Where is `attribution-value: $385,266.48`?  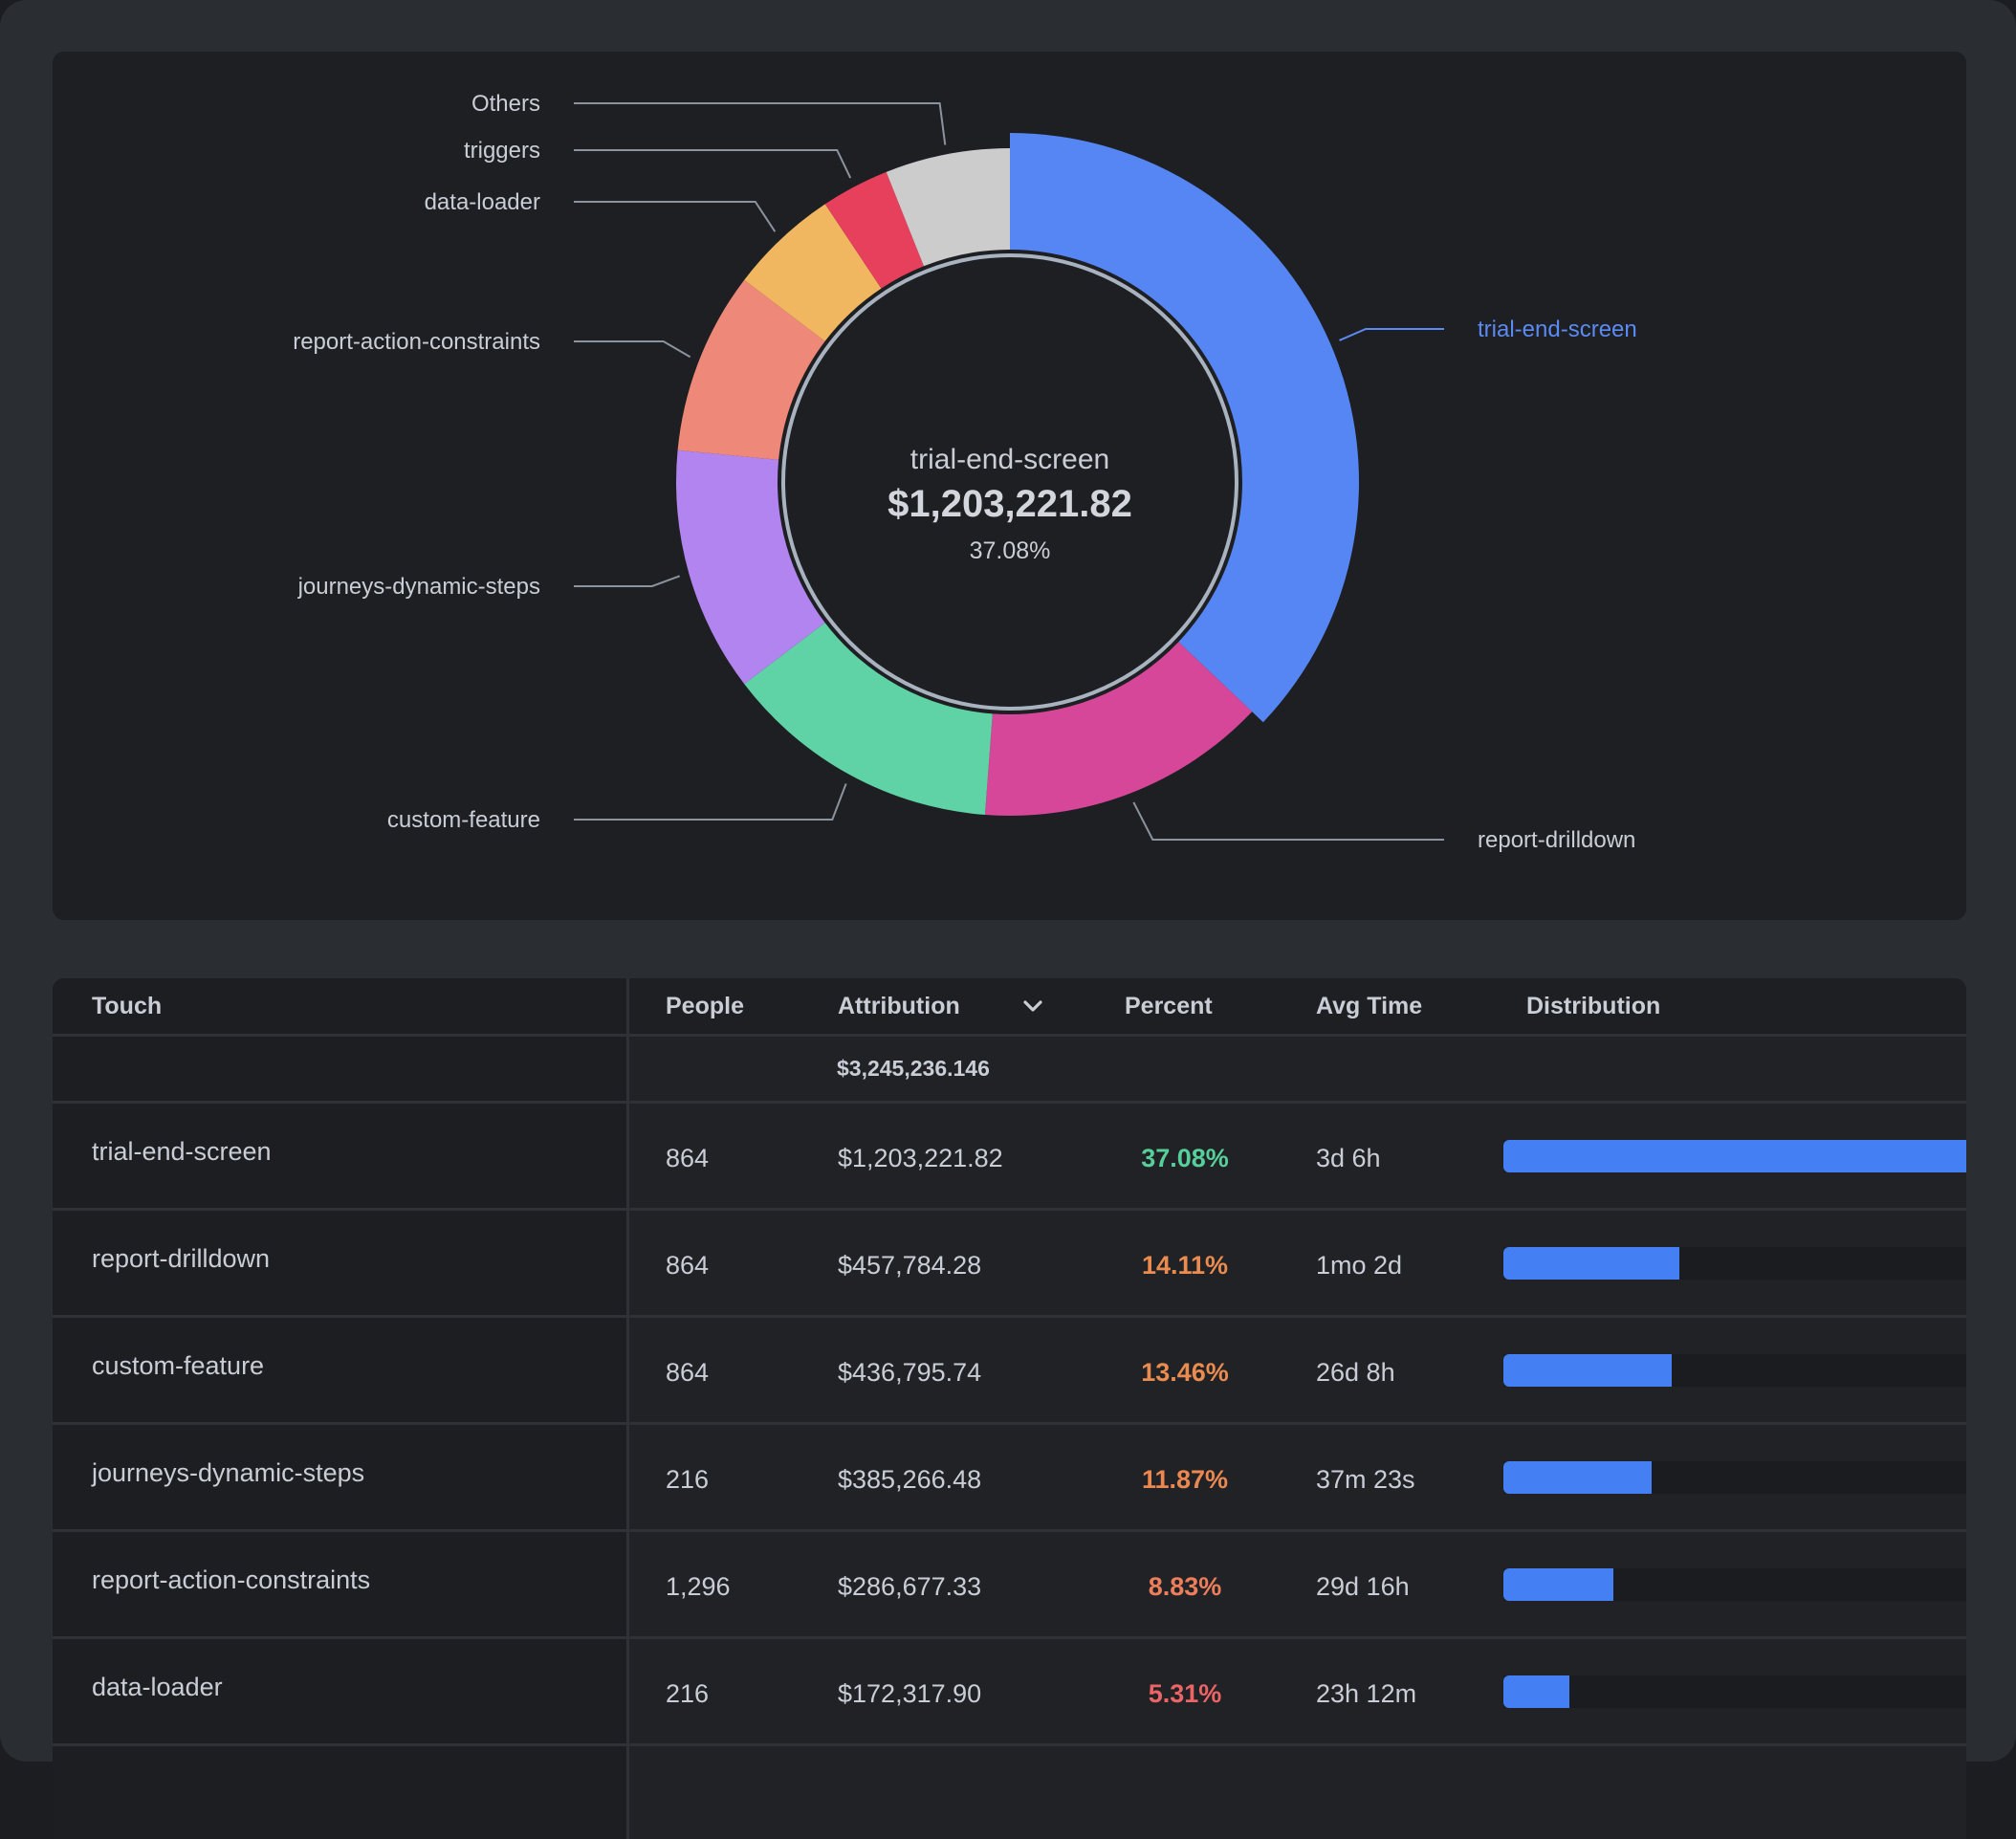 attribution-value: $385,266.48 is located at coordinates (910, 1479).